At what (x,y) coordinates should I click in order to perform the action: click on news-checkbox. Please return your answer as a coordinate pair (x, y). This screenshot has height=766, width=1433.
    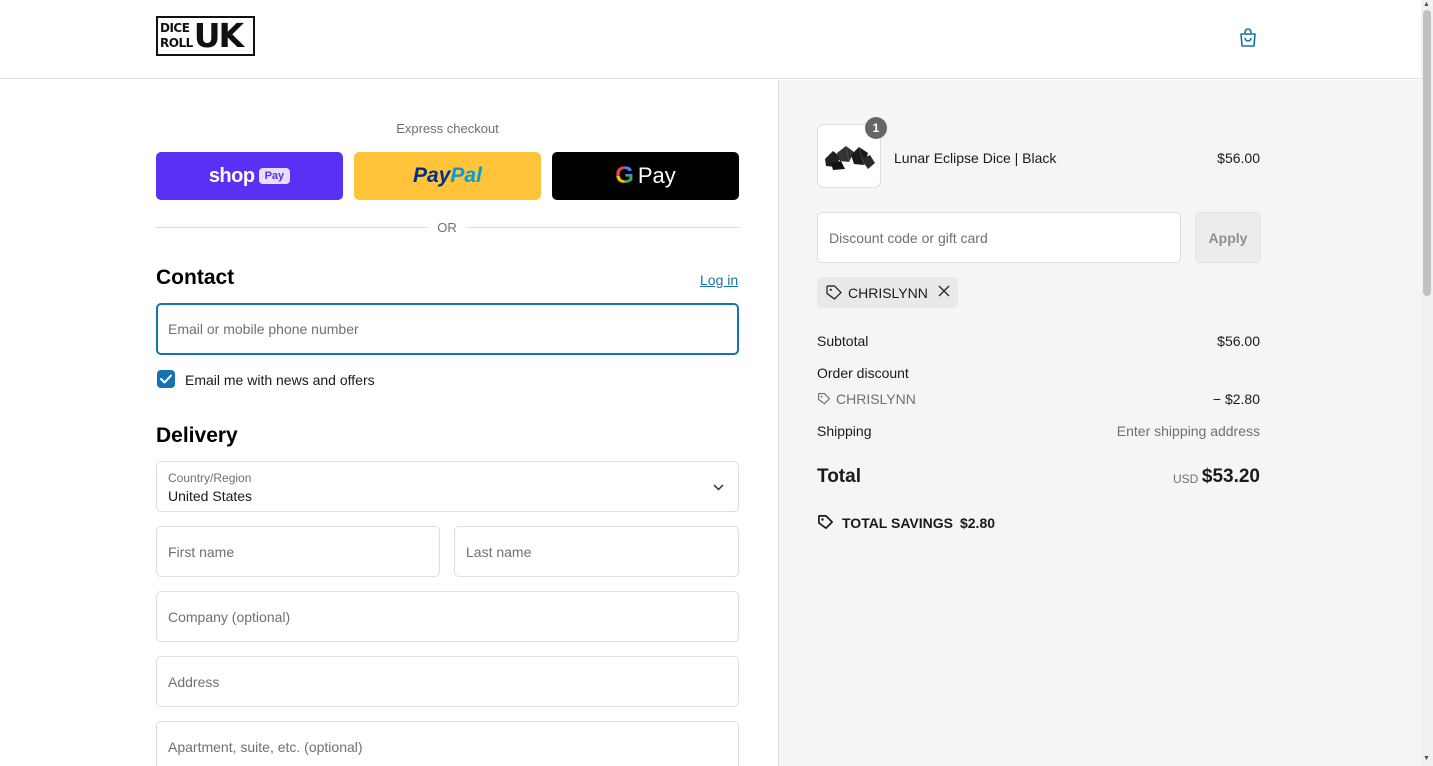
    Looking at the image, I should click on (166, 379).